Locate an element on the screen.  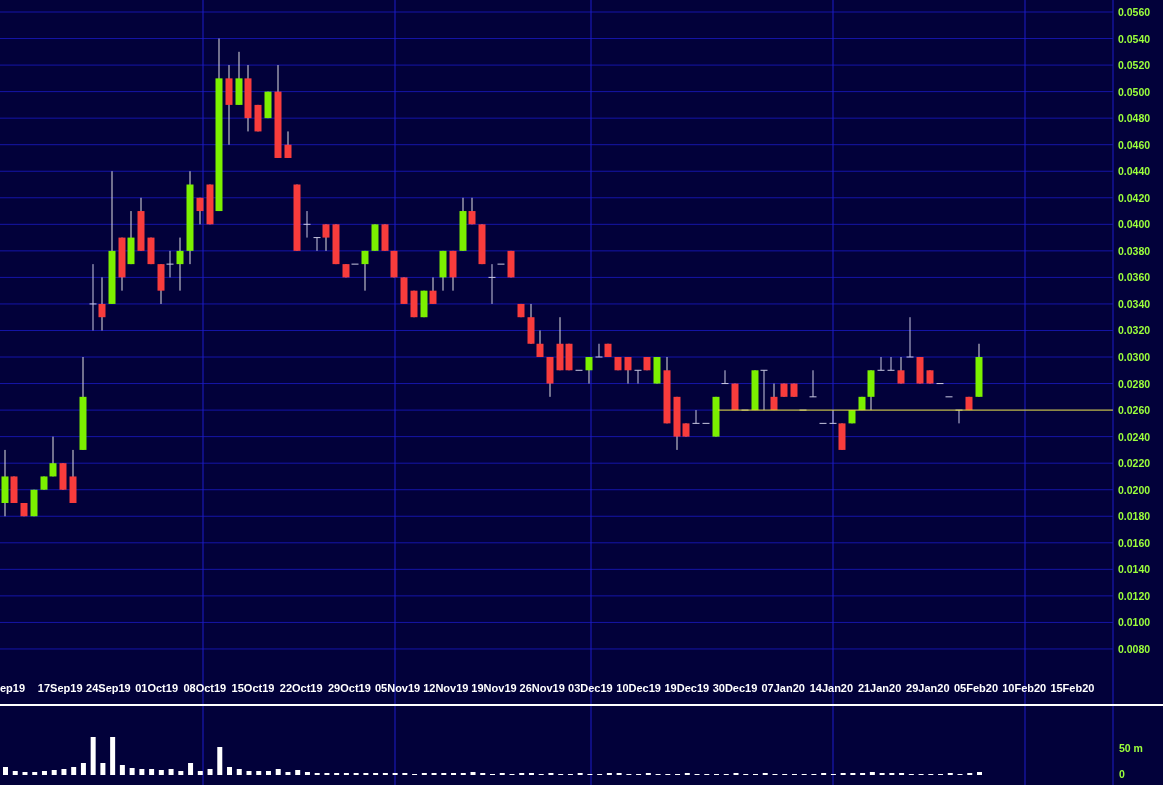
date-axis-label: 05Feb20 is located at coordinates (976, 688).